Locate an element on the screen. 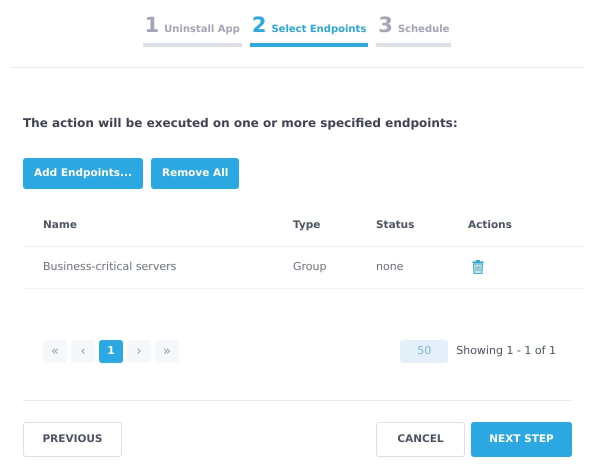 This screenshot has height=476, width=594. column-header: Actions is located at coordinates (490, 225).